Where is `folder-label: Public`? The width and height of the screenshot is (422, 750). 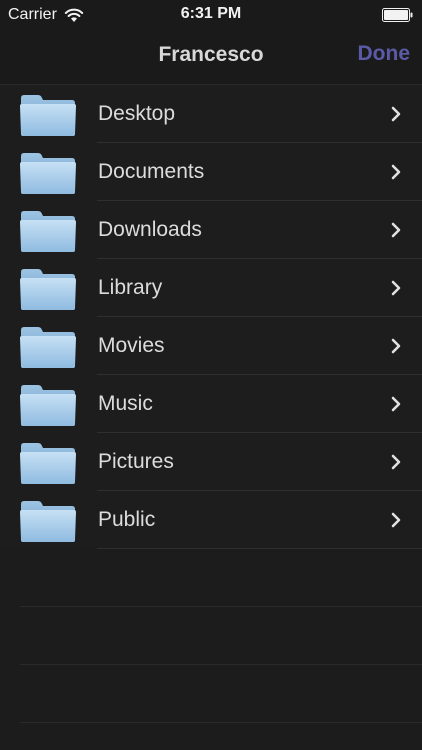 folder-label: Public is located at coordinates (127, 519).